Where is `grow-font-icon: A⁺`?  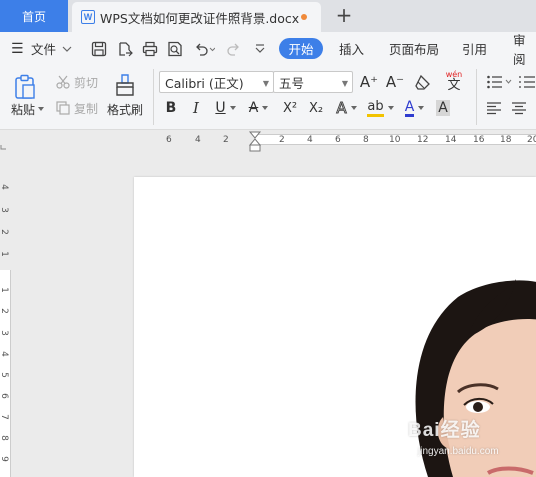 grow-font-icon: A⁺ is located at coordinates (369, 82).